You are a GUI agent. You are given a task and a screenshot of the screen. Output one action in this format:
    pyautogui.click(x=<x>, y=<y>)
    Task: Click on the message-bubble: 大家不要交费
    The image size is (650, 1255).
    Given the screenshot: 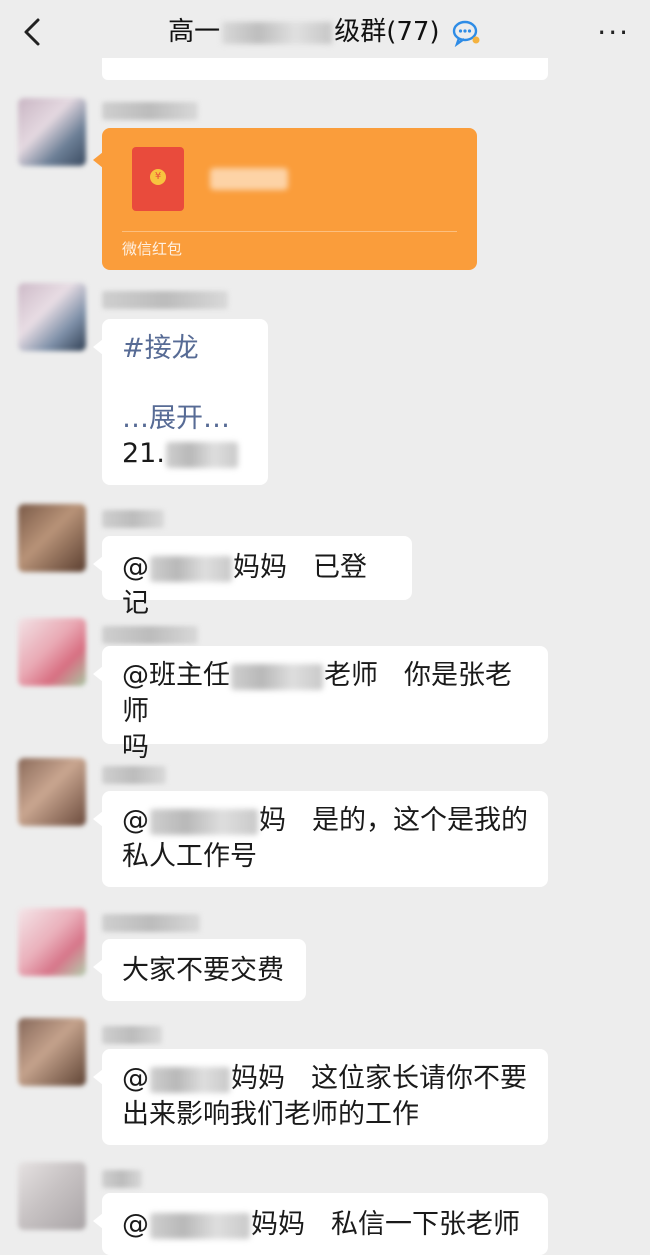 What is the action you would take?
    pyautogui.click(x=199, y=970)
    